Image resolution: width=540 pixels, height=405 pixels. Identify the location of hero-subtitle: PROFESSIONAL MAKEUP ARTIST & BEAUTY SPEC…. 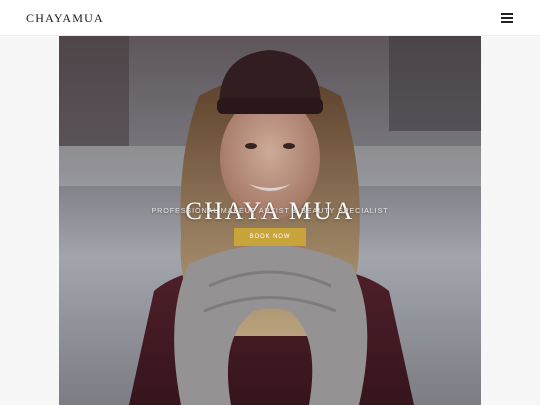
(270, 210).